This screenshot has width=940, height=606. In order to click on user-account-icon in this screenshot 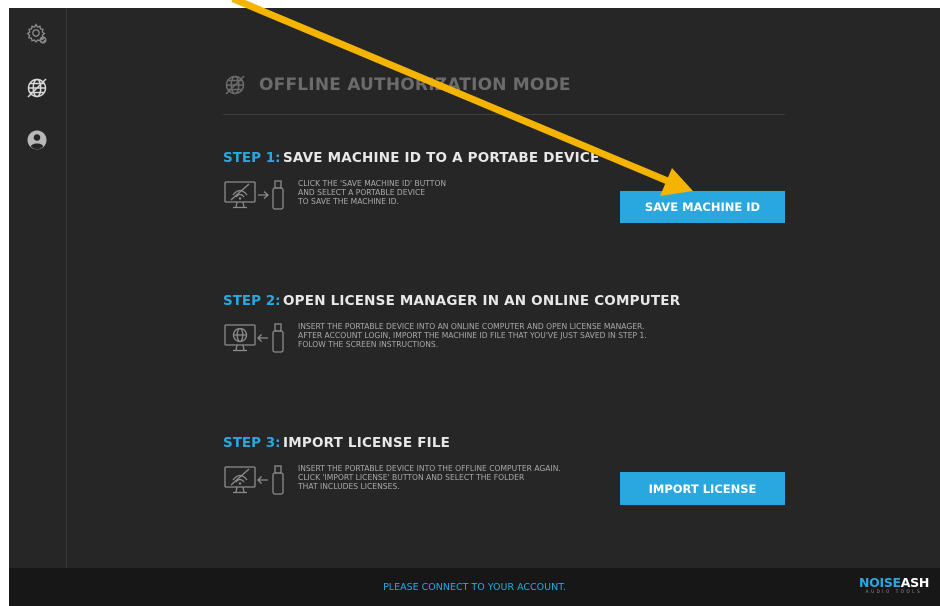, I will do `click(37, 140)`.